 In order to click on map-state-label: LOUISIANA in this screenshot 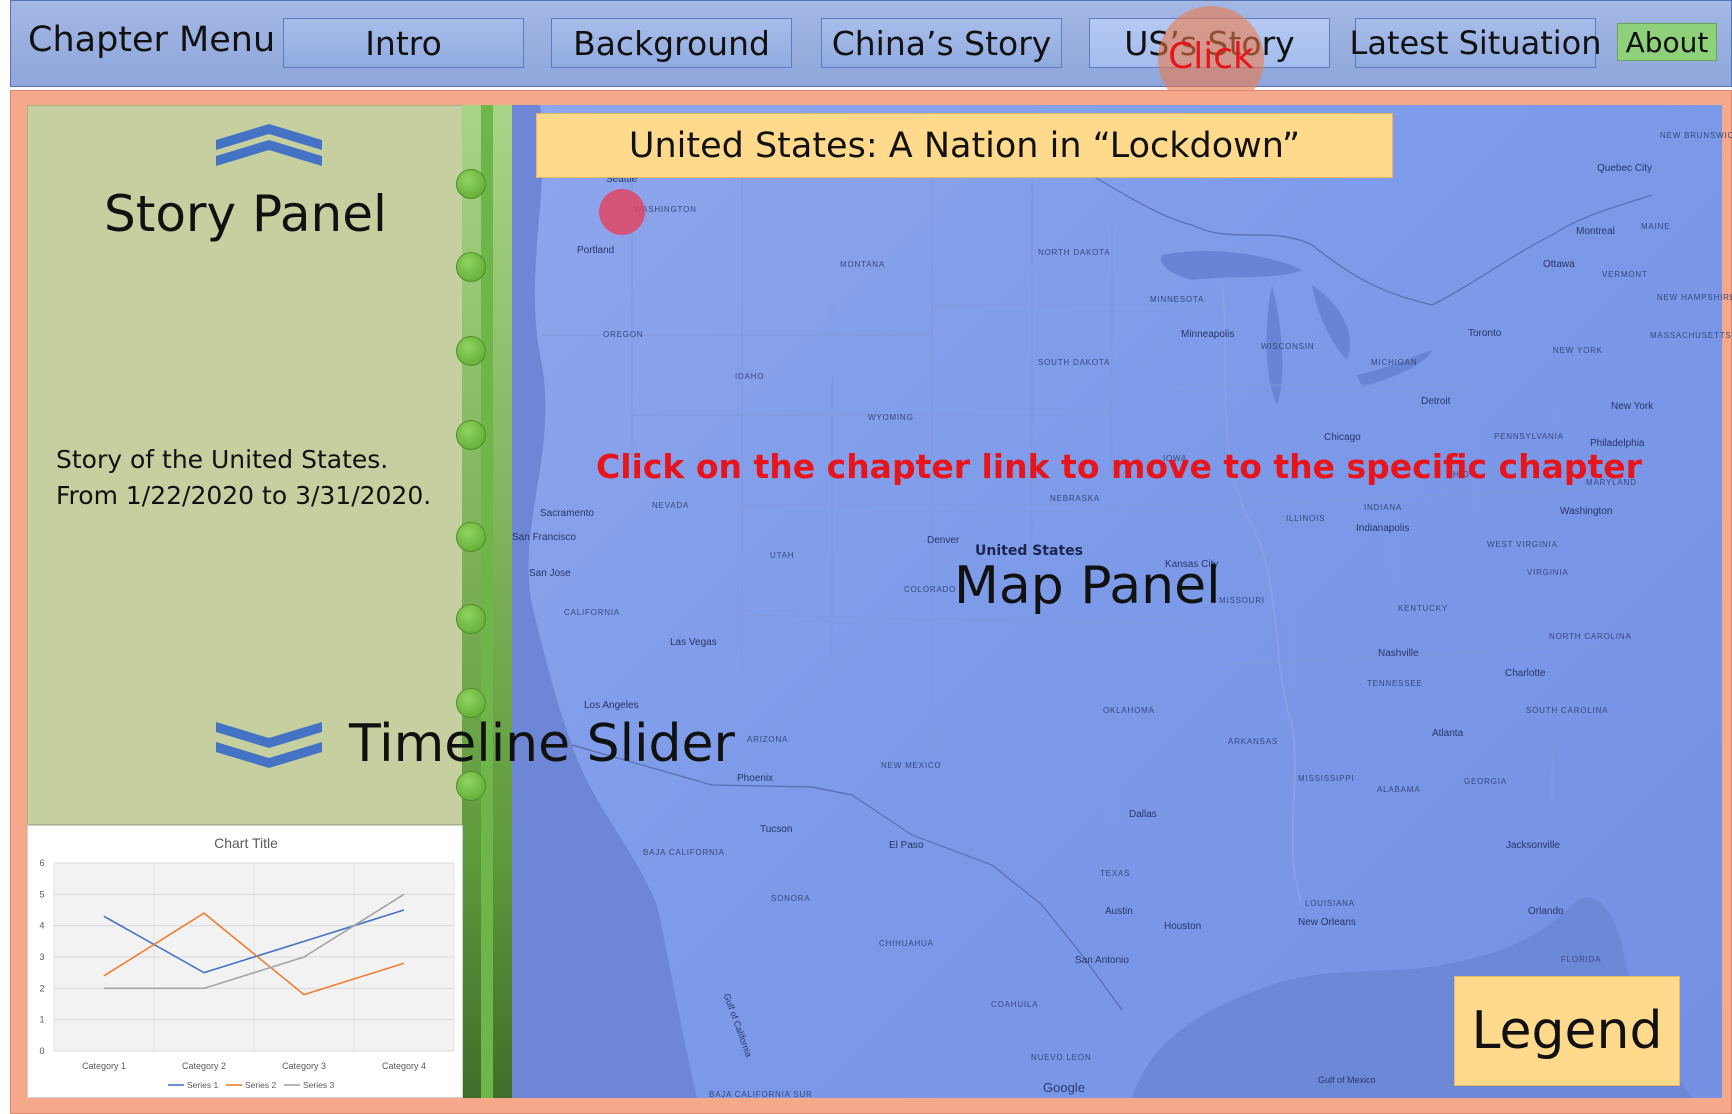, I will do `click(1330, 903)`.